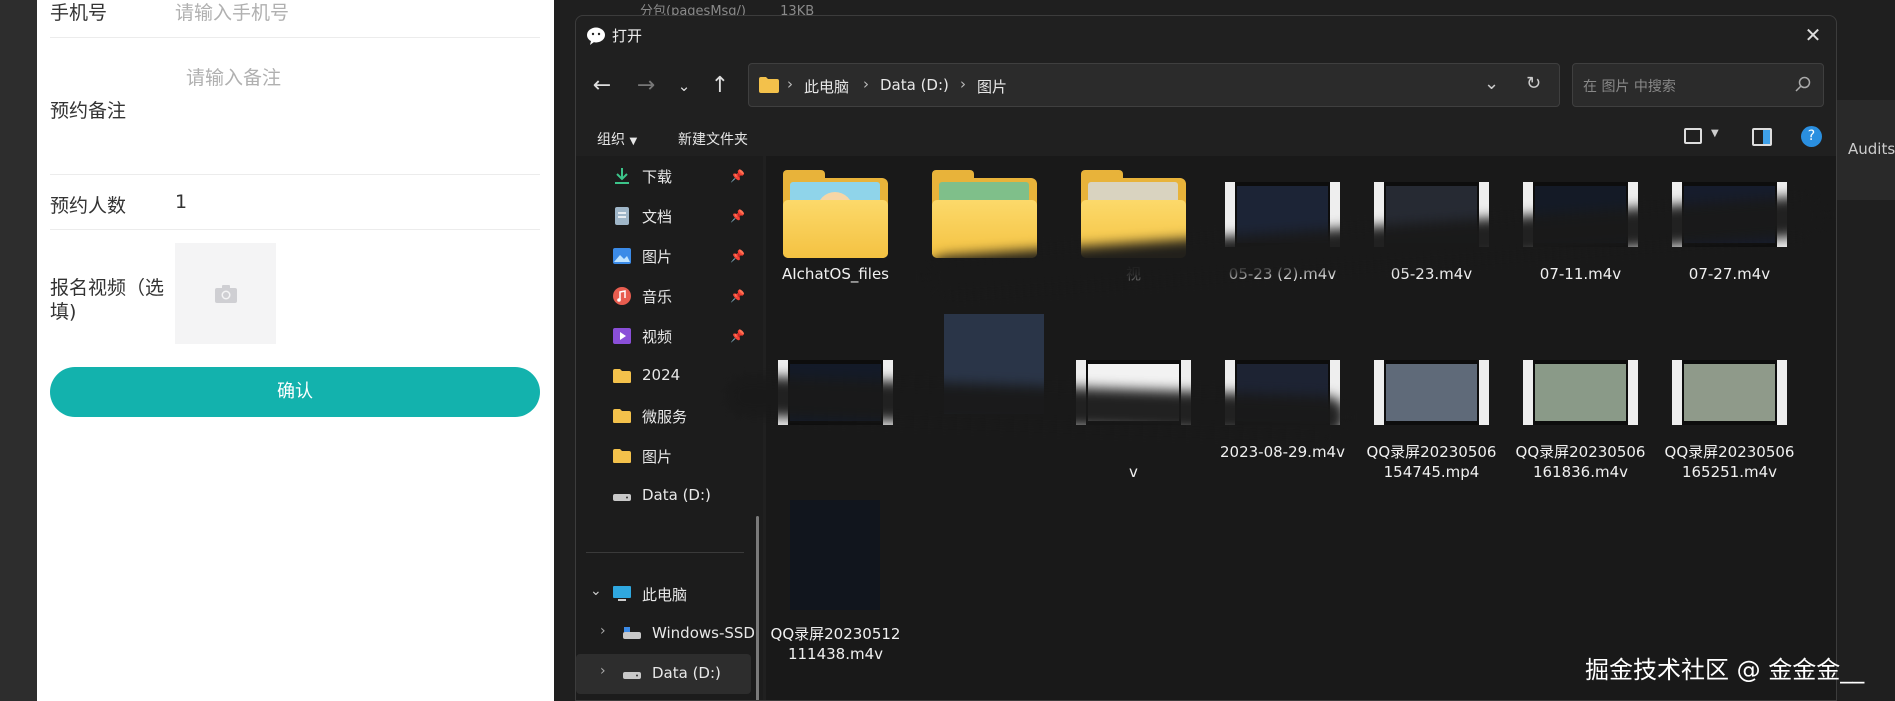  What do you see at coordinates (665, 552) in the screenshot?
I see `nav-divider` at bounding box center [665, 552].